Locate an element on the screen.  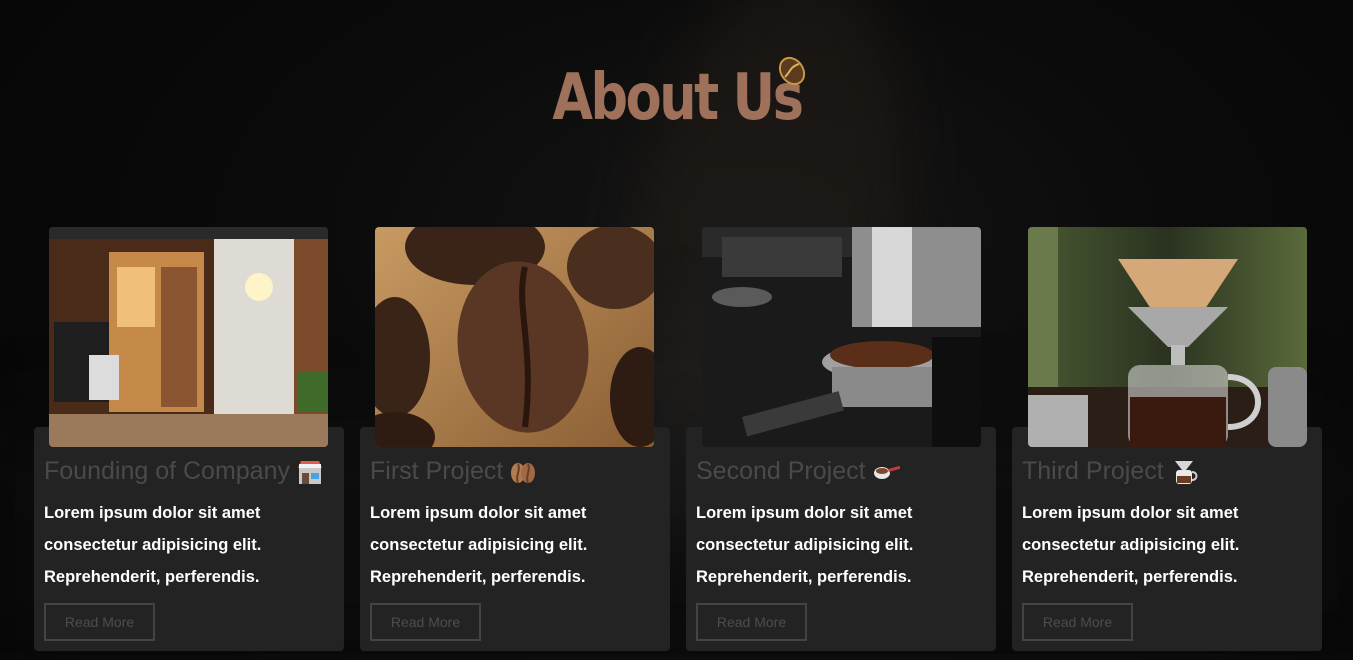
card-title-text: Third Project is located at coordinates (1093, 471).